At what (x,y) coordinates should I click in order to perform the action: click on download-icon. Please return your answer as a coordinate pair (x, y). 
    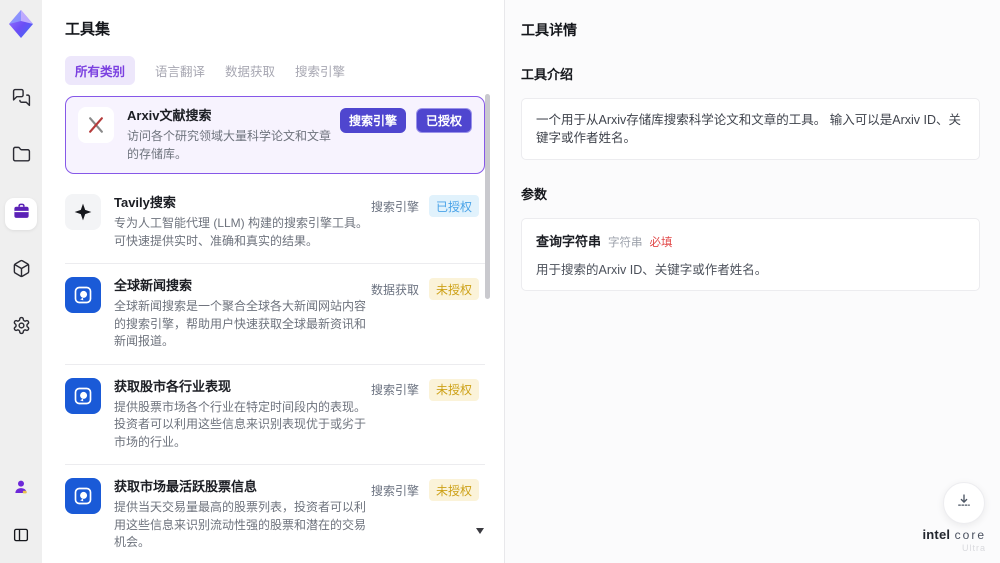
    Looking at the image, I should click on (964, 503).